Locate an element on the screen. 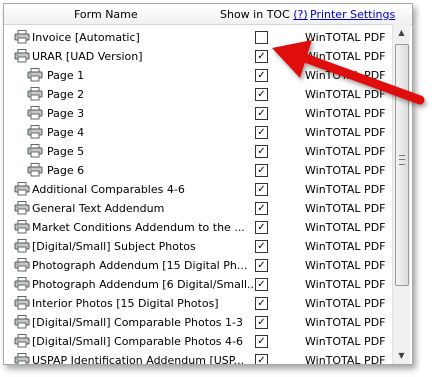 This screenshot has width=441, height=377. form-name: Additional Comparables 4-6 is located at coordinates (108, 189).